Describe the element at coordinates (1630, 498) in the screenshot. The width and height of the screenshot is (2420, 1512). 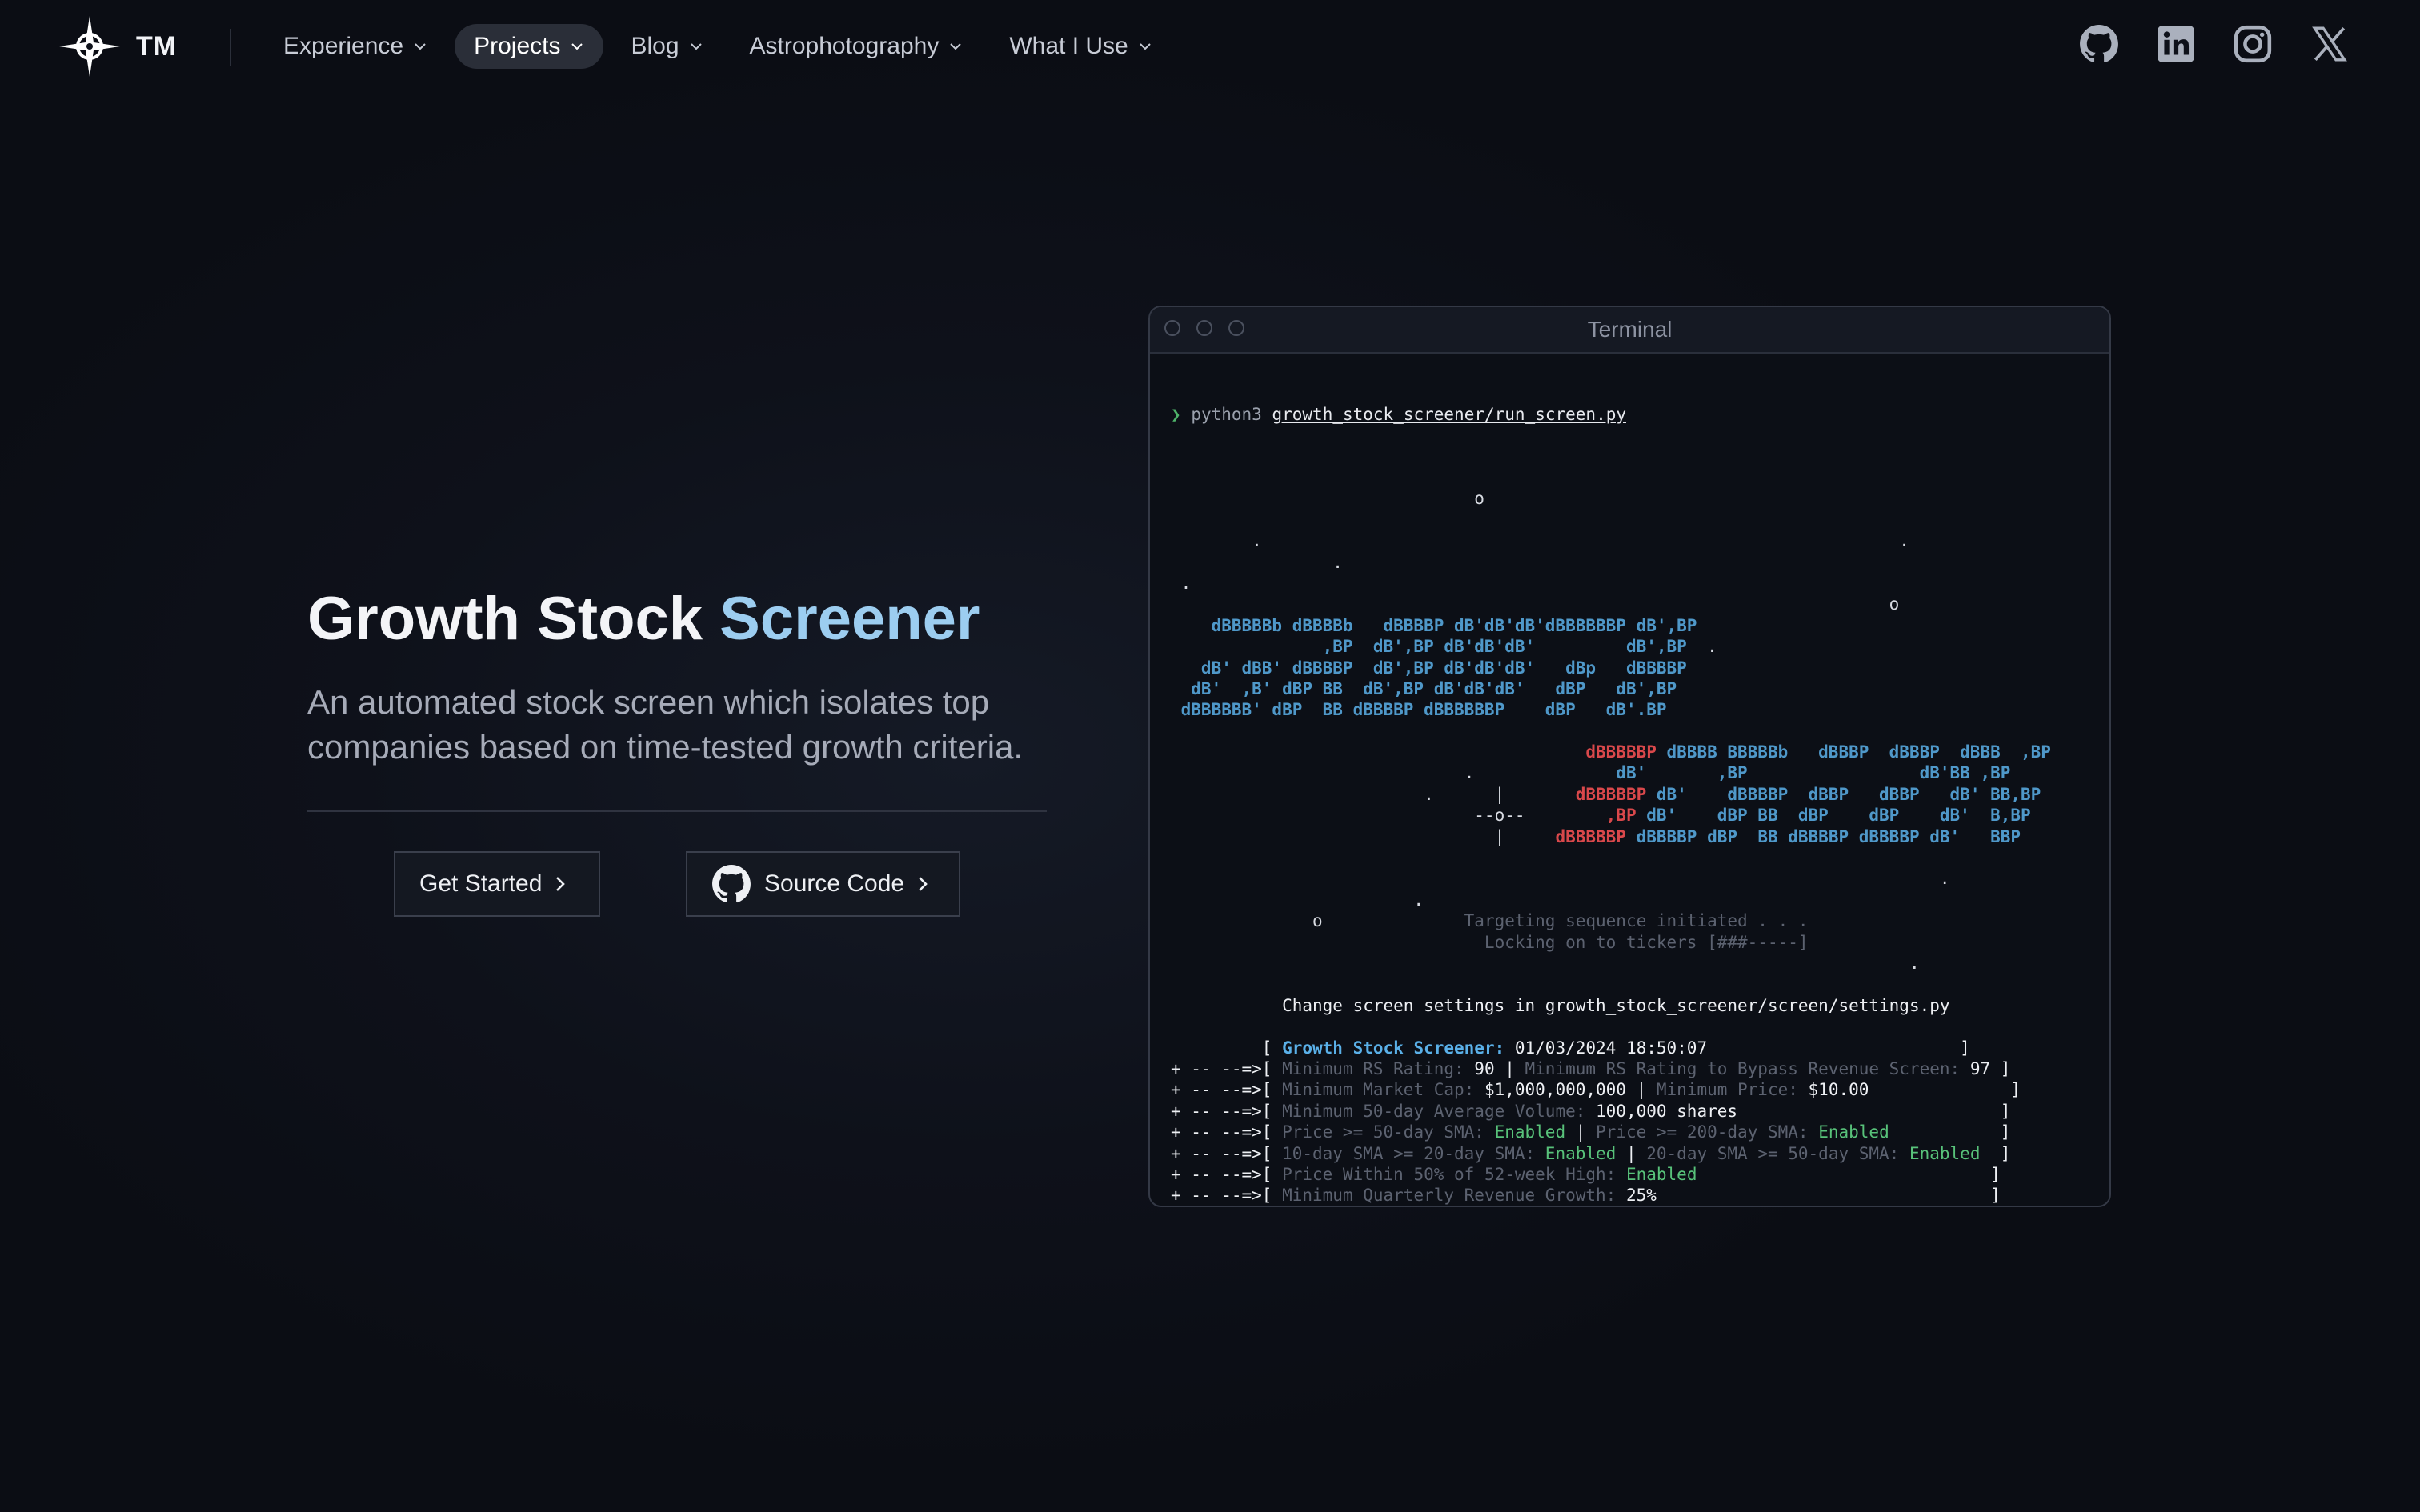
I see `terminal-line: o` at that location.